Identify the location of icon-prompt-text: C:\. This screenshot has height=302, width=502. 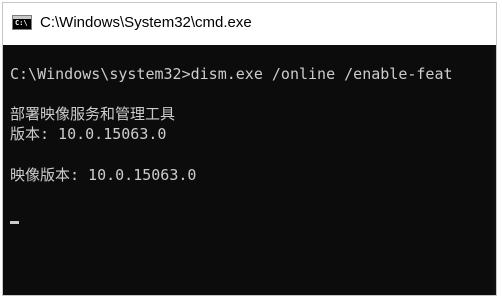
(21, 23).